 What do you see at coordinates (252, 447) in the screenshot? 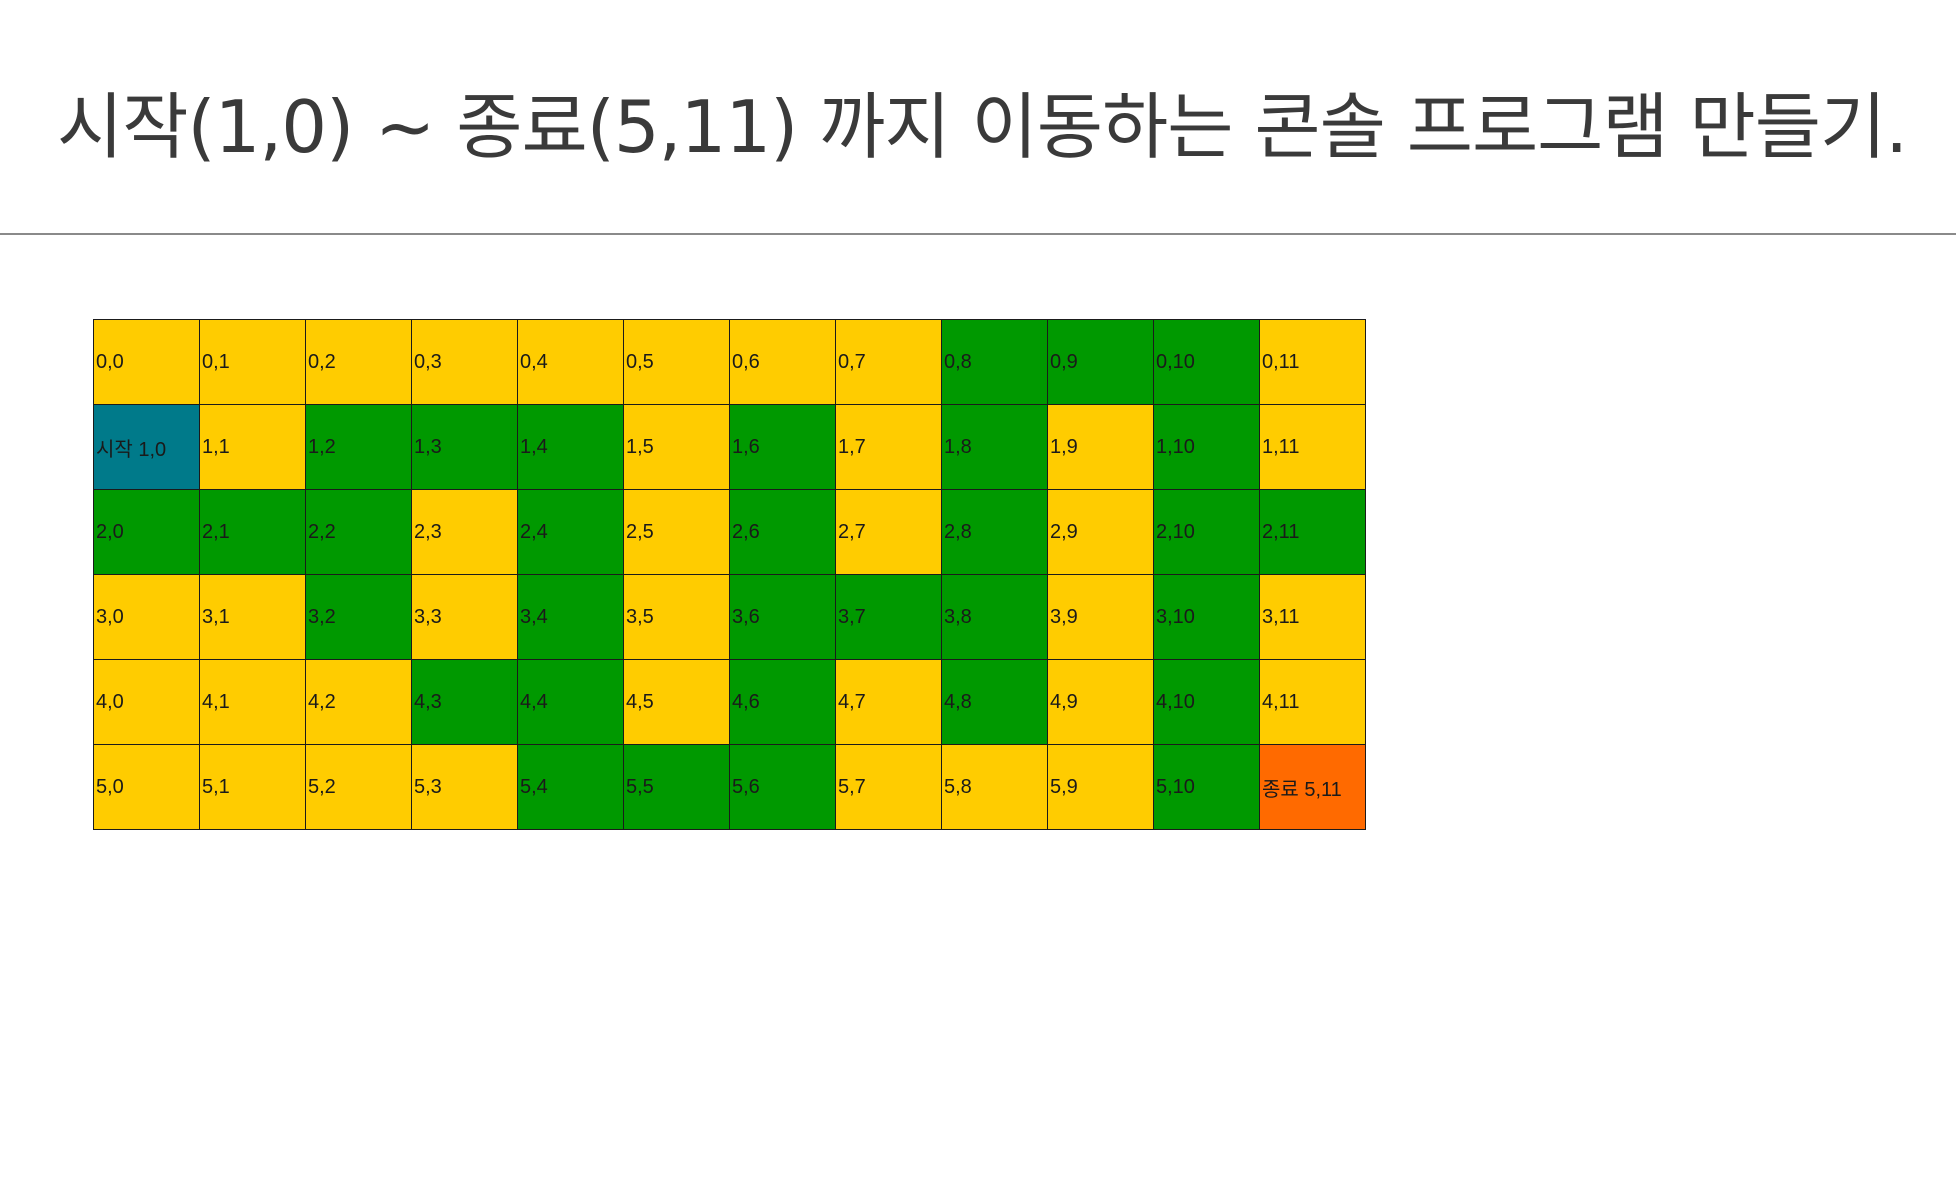
I see `grid-cell-yellow: 1,1` at bounding box center [252, 447].